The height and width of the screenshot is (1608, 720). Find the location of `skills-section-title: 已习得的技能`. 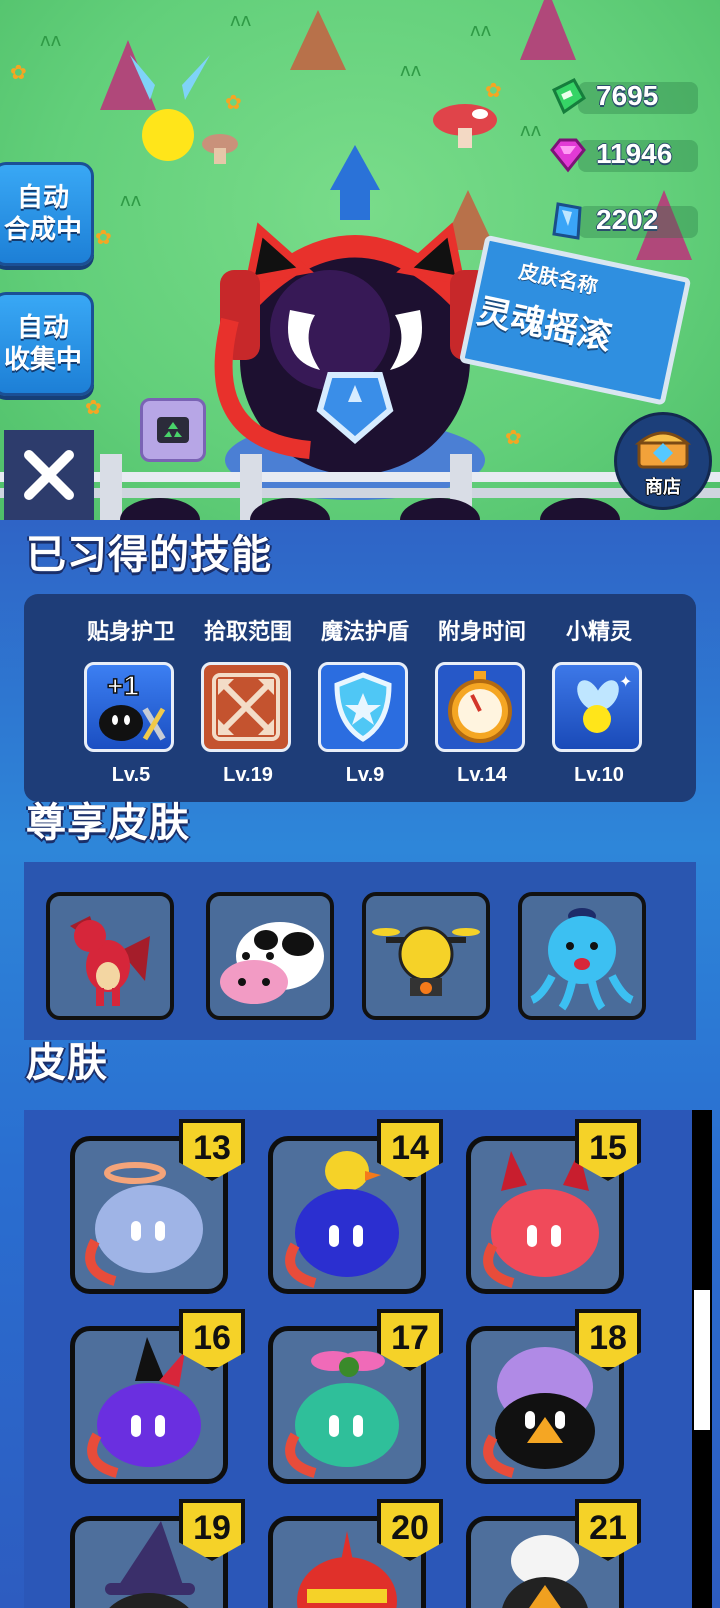

skills-section-title: 已习得的技能 is located at coordinates (149, 555).